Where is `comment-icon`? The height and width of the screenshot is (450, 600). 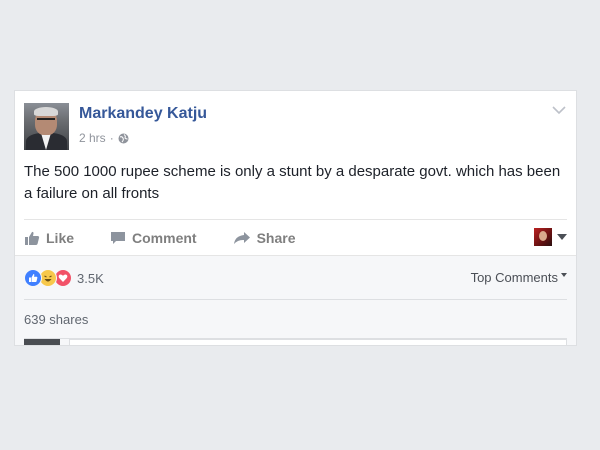 comment-icon is located at coordinates (118, 238).